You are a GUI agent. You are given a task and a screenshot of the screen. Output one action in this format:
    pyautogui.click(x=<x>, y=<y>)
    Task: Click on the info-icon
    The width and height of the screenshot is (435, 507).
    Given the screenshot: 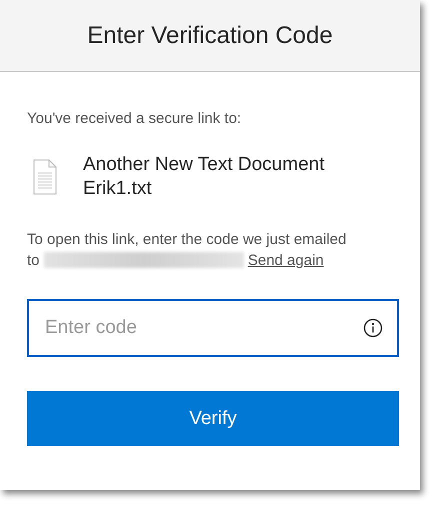 What is the action you would take?
    pyautogui.click(x=373, y=328)
    